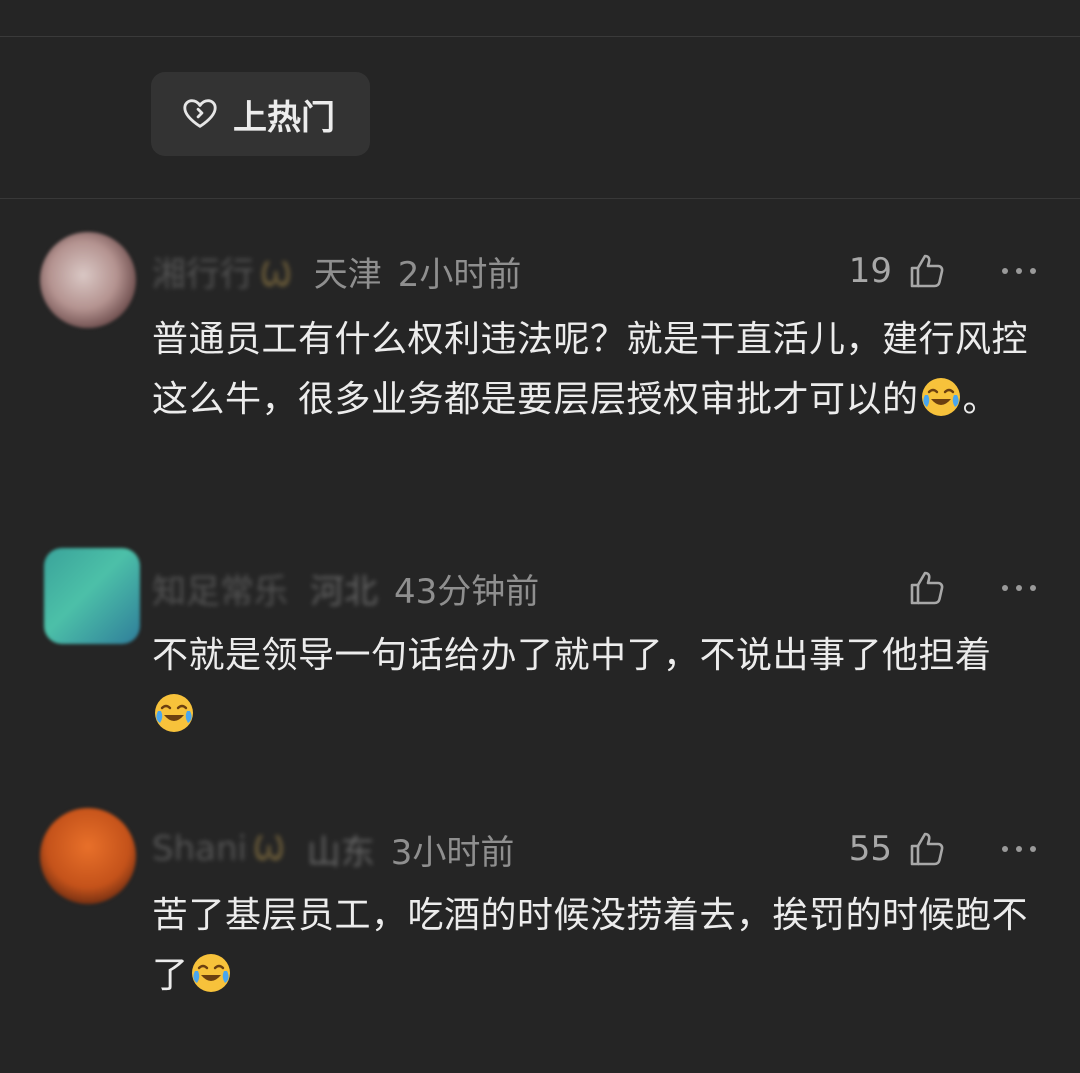 This screenshot has height=1073, width=1080. What do you see at coordinates (340, 852) in the screenshot?
I see `location: 山东` at bounding box center [340, 852].